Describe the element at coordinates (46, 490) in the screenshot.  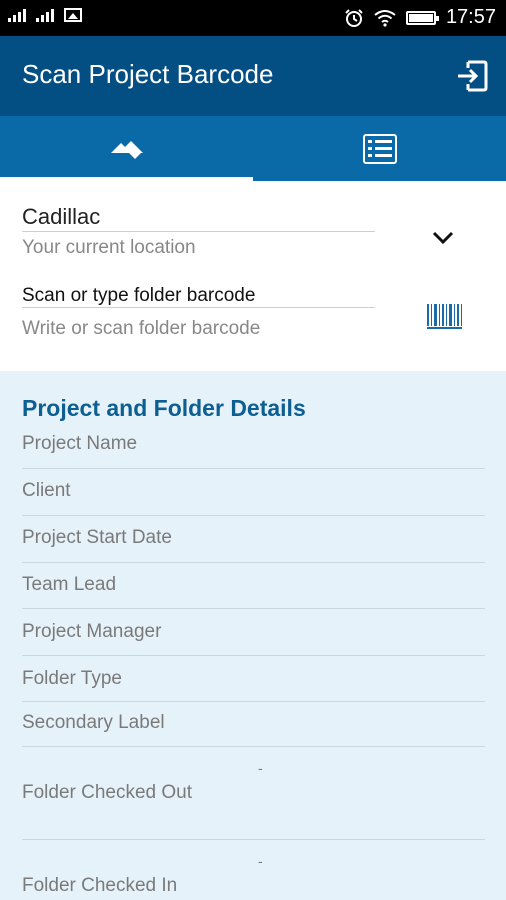
I see `detail-label: Client` at that location.